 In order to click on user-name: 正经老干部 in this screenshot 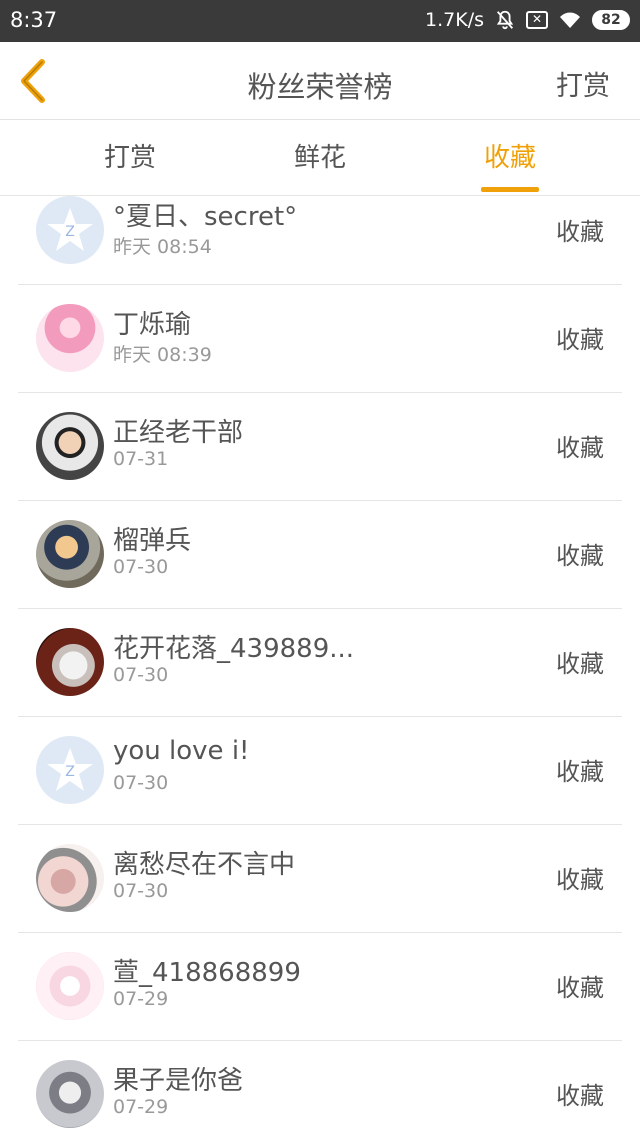, I will do `click(178, 433)`.